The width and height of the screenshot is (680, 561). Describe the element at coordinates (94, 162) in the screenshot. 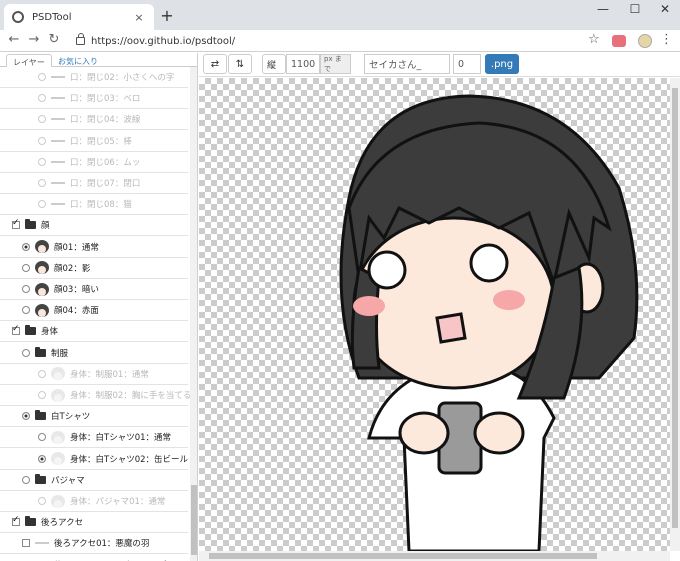

I see `layer-row: 口：閉じ06：ムッ` at that location.